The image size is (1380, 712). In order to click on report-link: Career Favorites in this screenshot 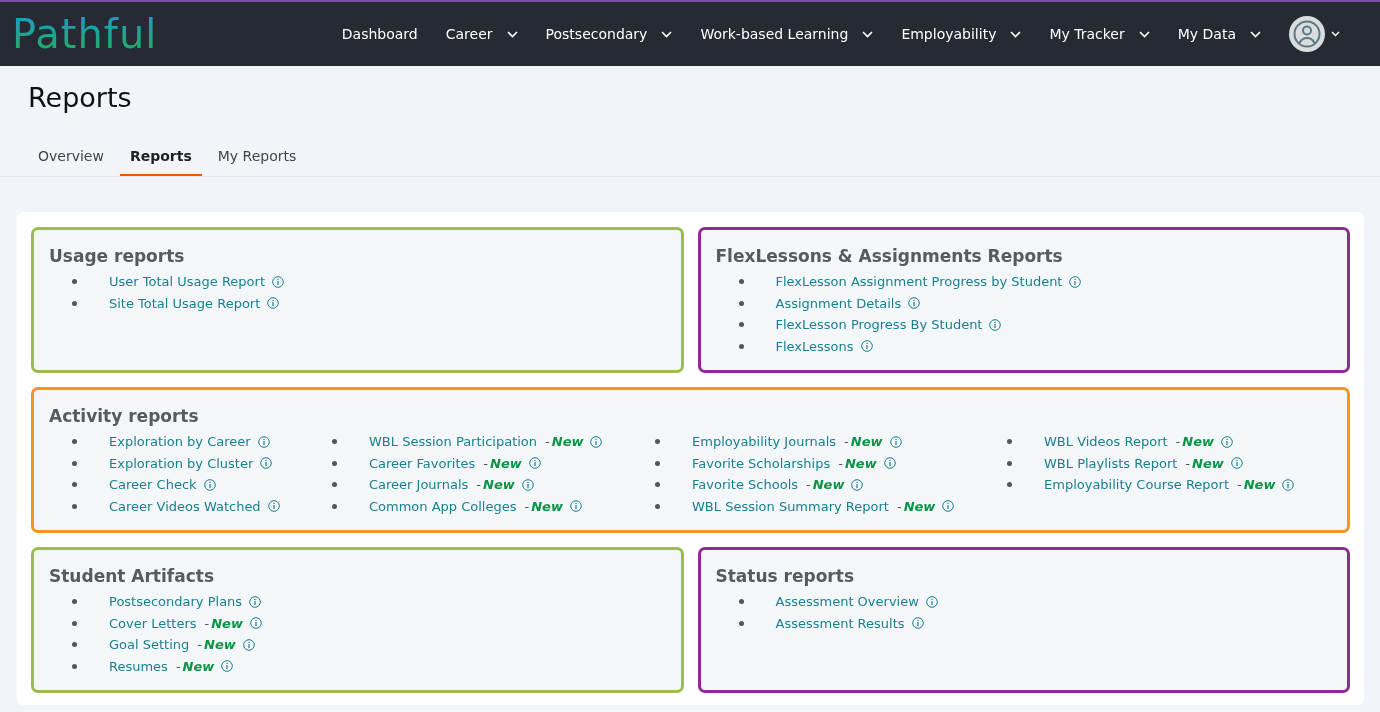, I will do `click(422, 463)`.